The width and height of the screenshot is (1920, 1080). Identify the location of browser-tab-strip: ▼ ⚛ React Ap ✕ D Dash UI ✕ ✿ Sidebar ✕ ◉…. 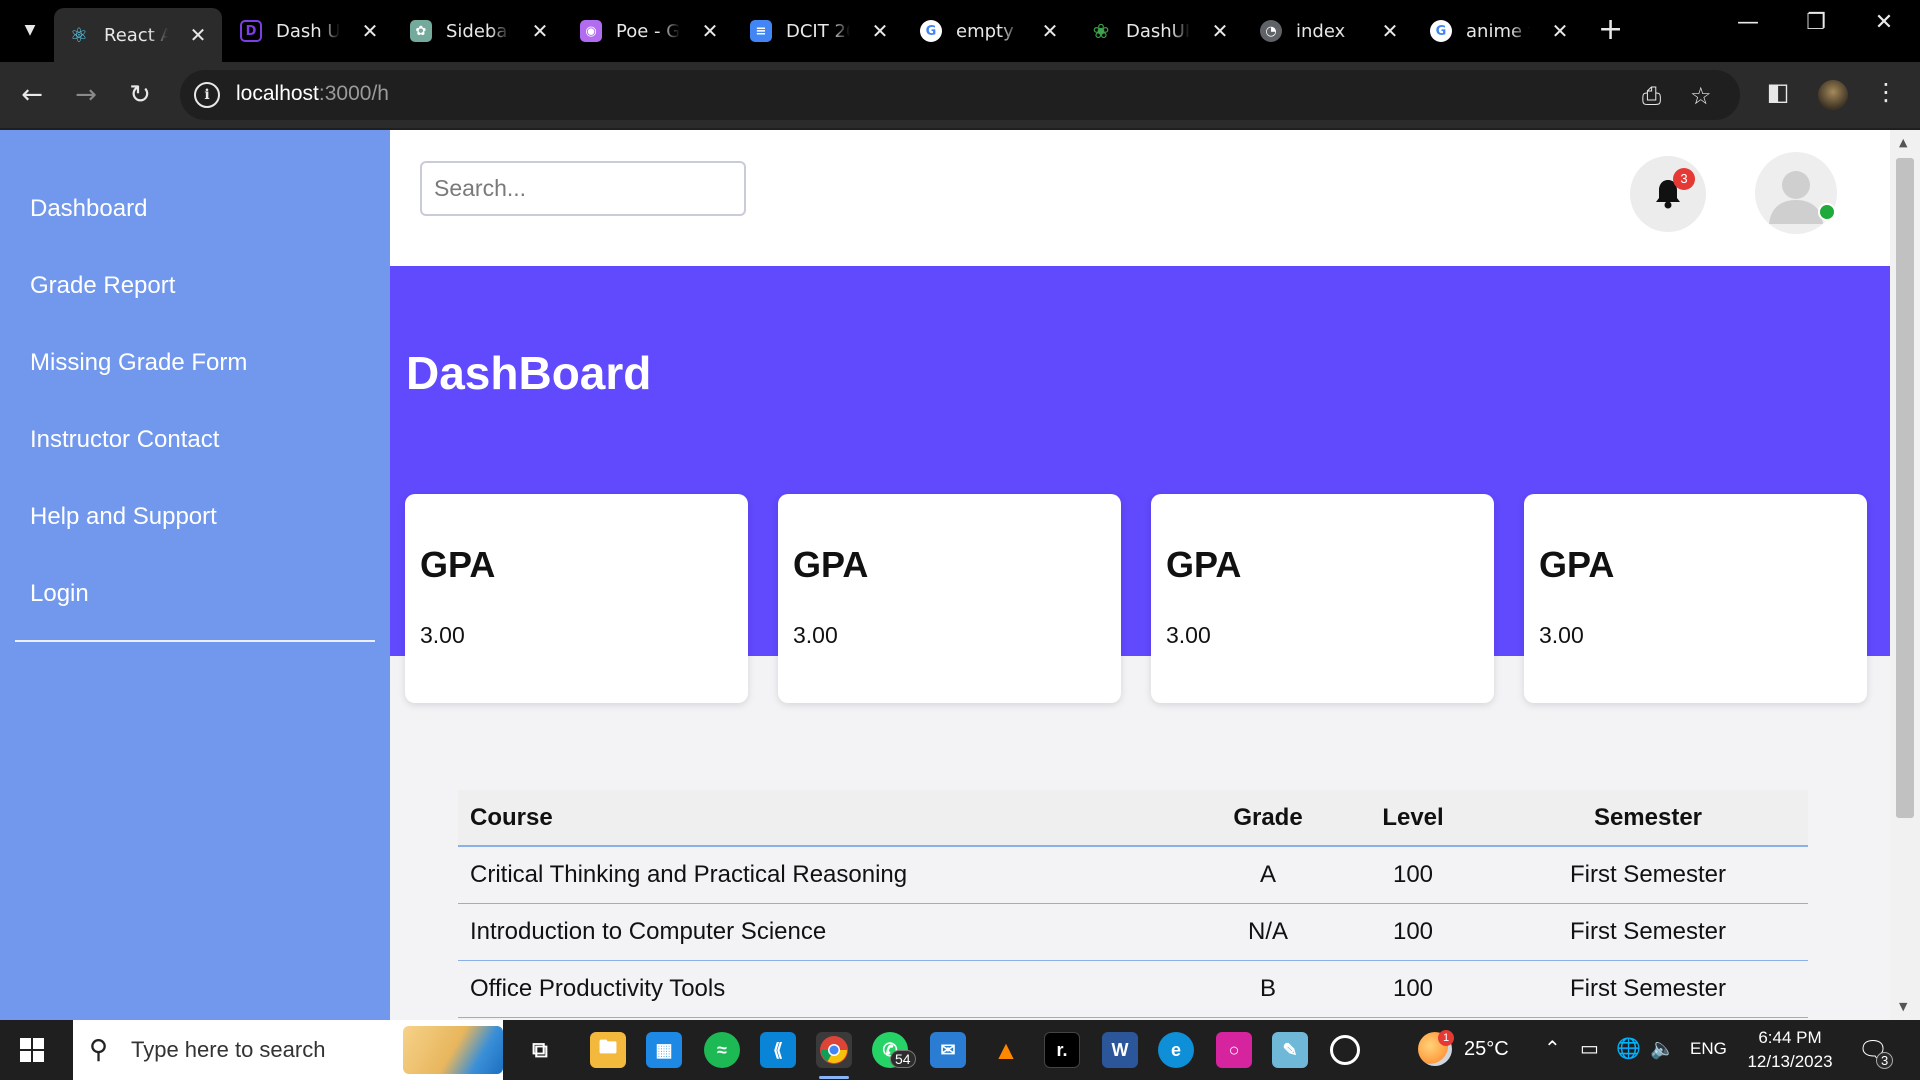
(960, 31).